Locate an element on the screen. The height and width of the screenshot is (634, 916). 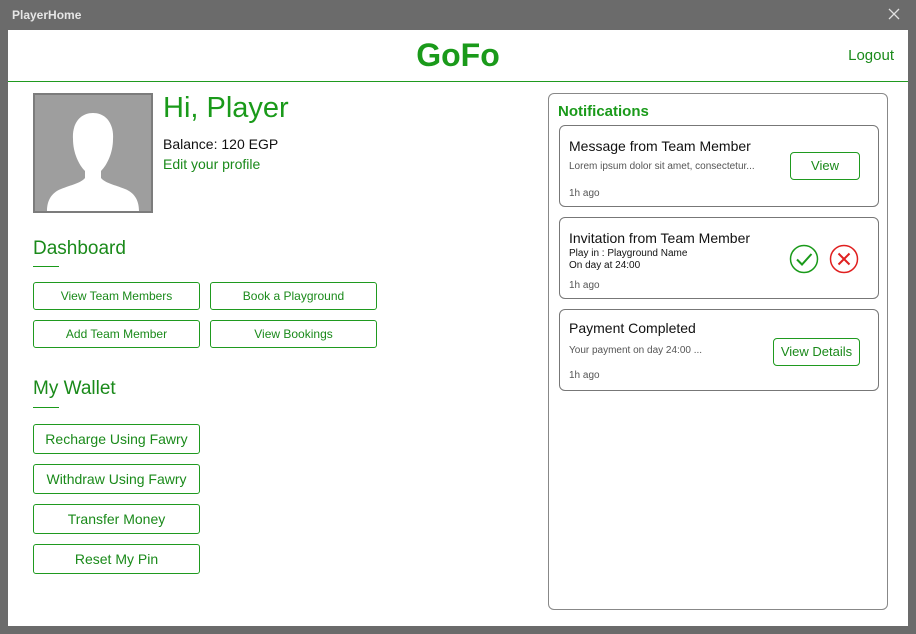
wallet-divider is located at coordinates (46, 407).